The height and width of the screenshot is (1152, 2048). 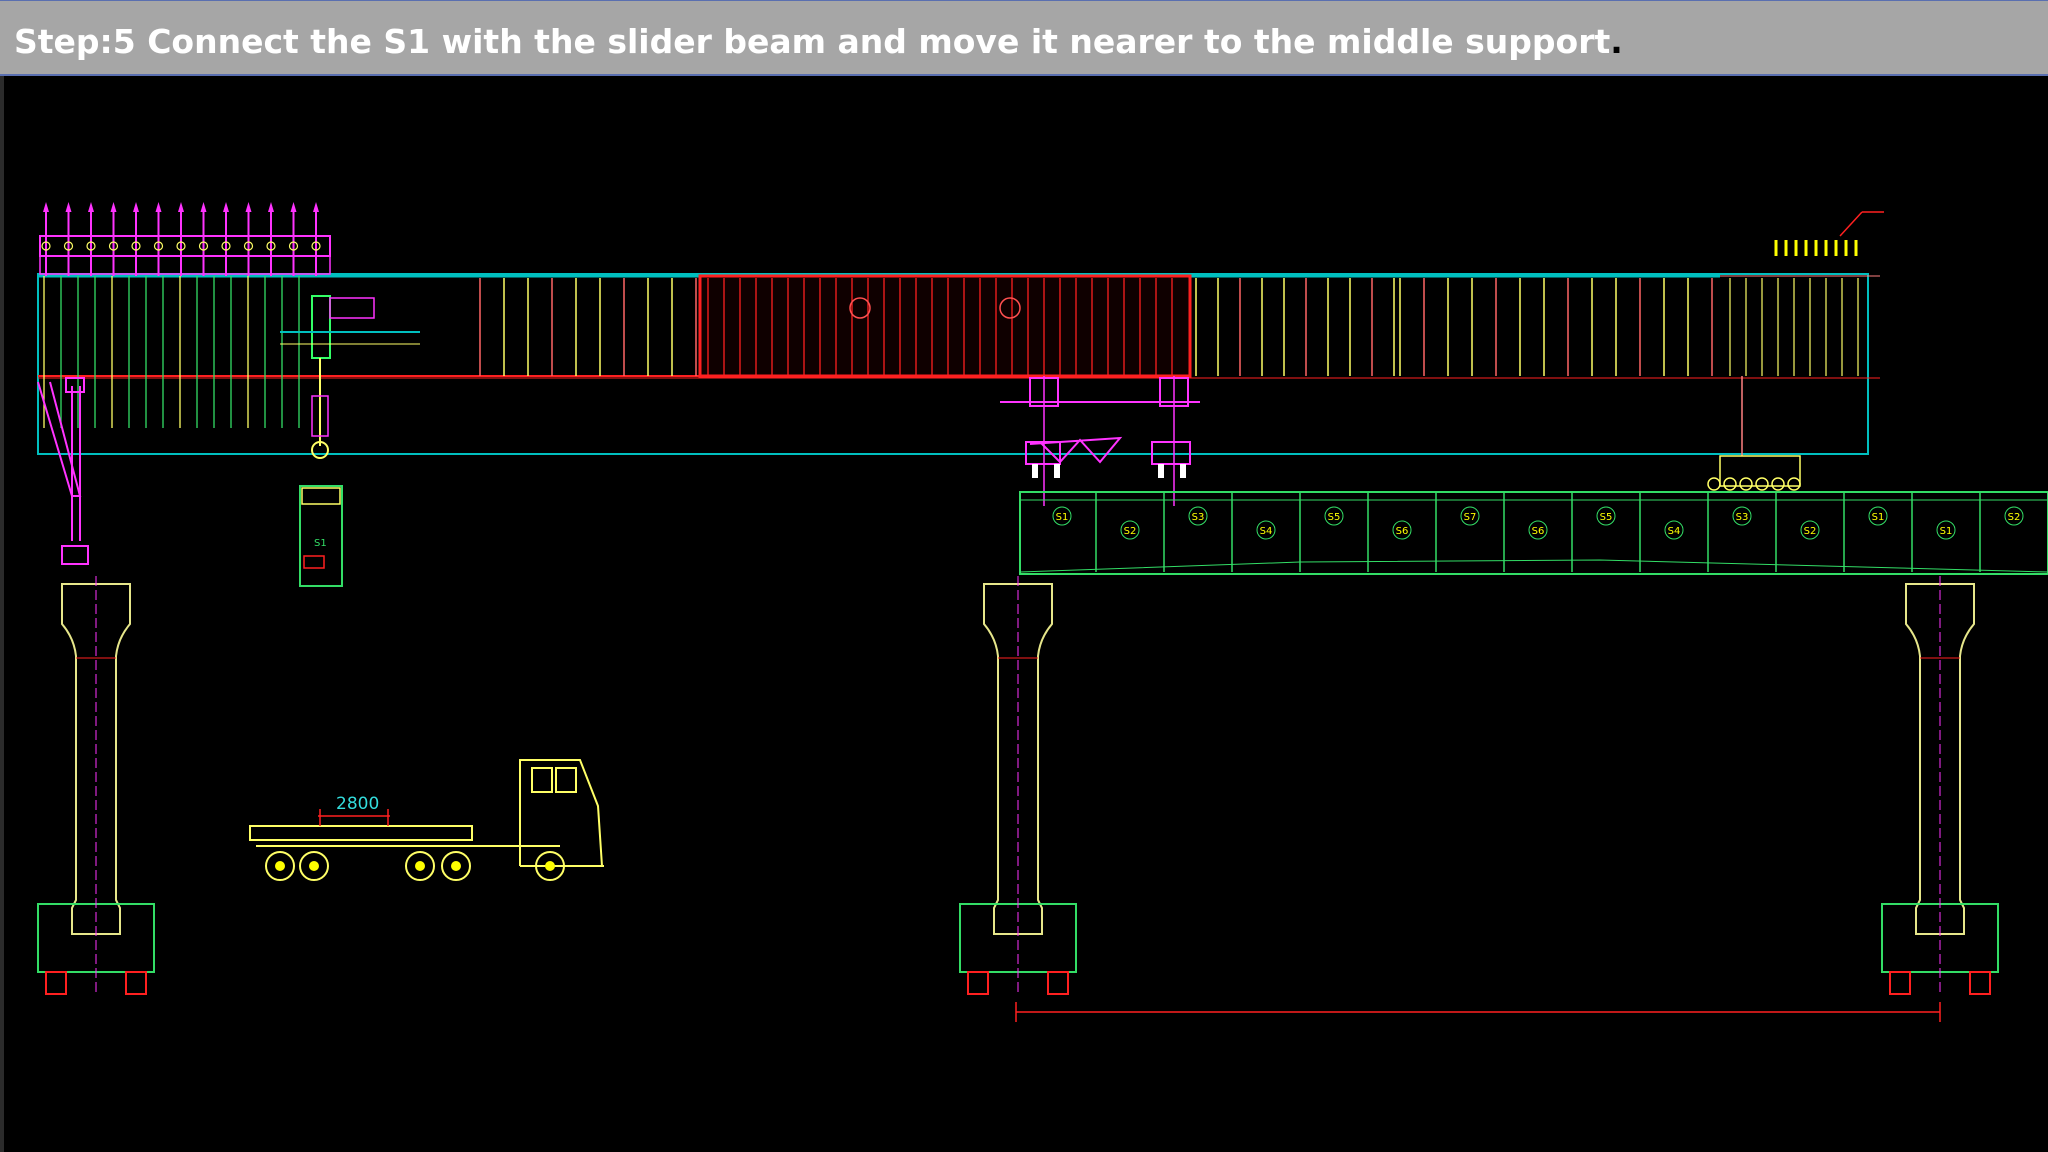 What do you see at coordinates (1533, 566) in the screenshot?
I see `girder-soffit` at bounding box center [1533, 566].